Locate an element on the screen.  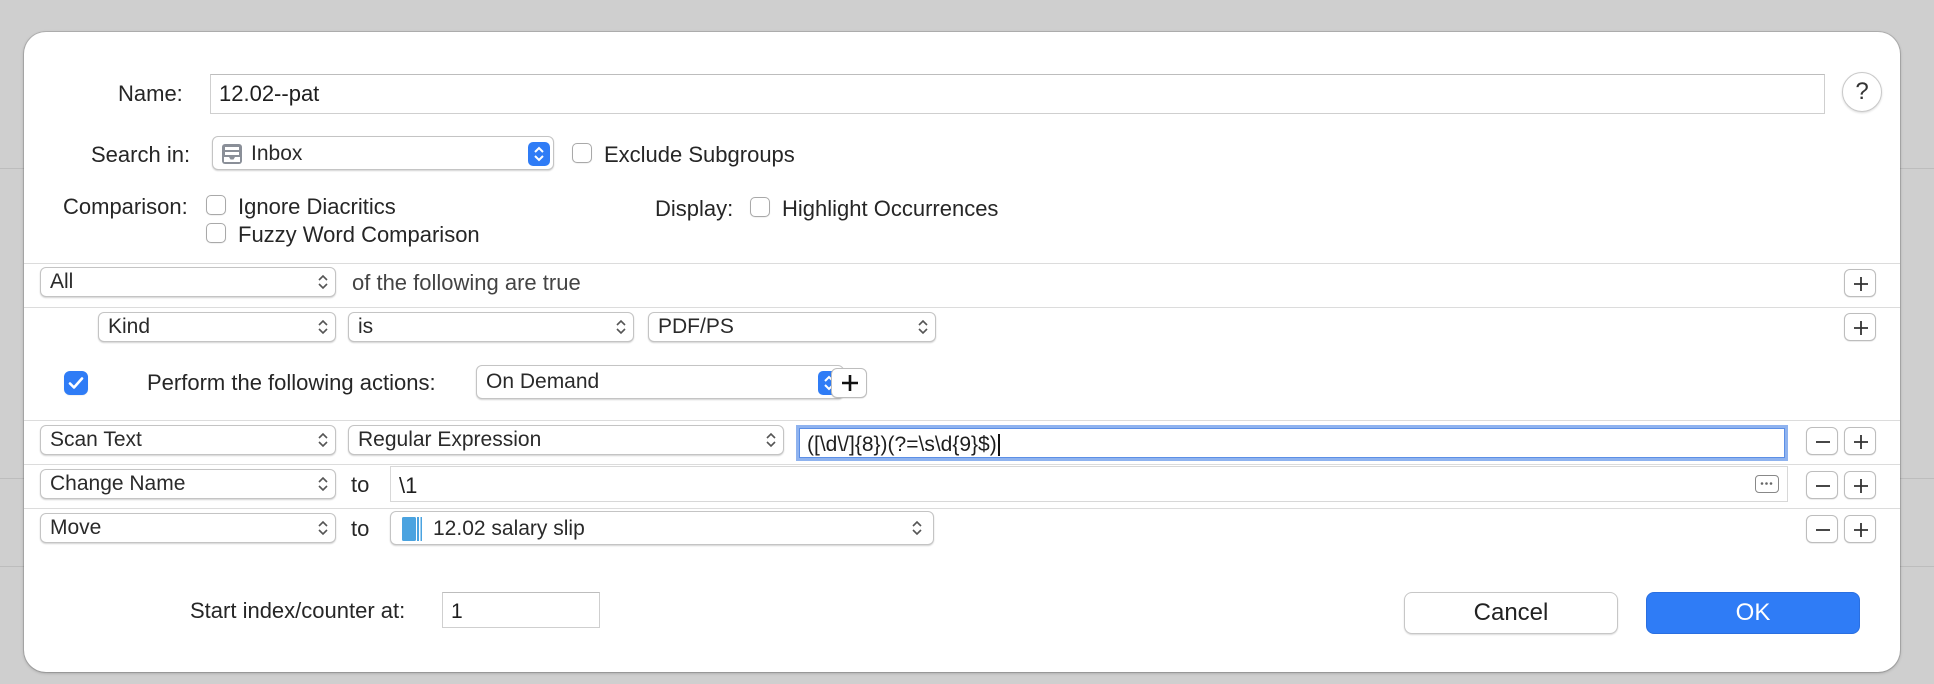
perform-actions-checkbox is located at coordinates (76, 383).